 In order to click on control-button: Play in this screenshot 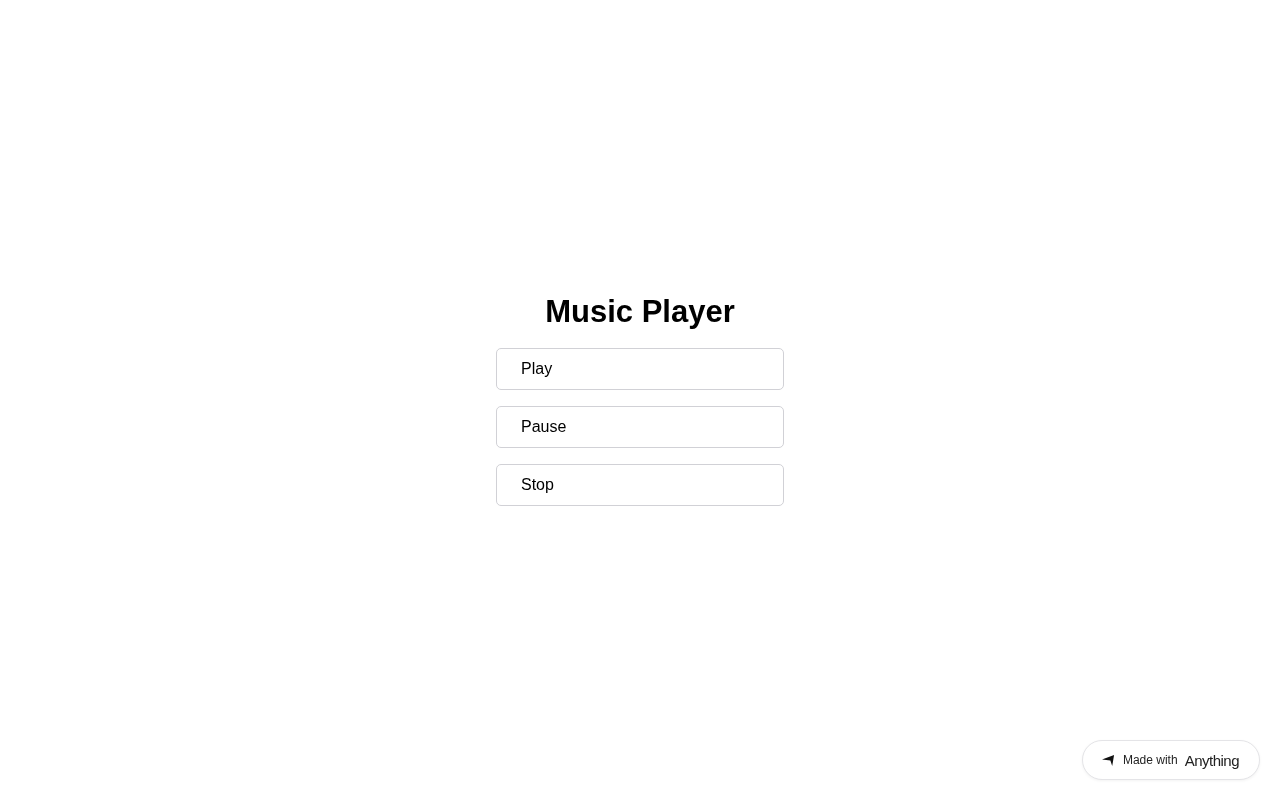, I will do `click(640, 369)`.